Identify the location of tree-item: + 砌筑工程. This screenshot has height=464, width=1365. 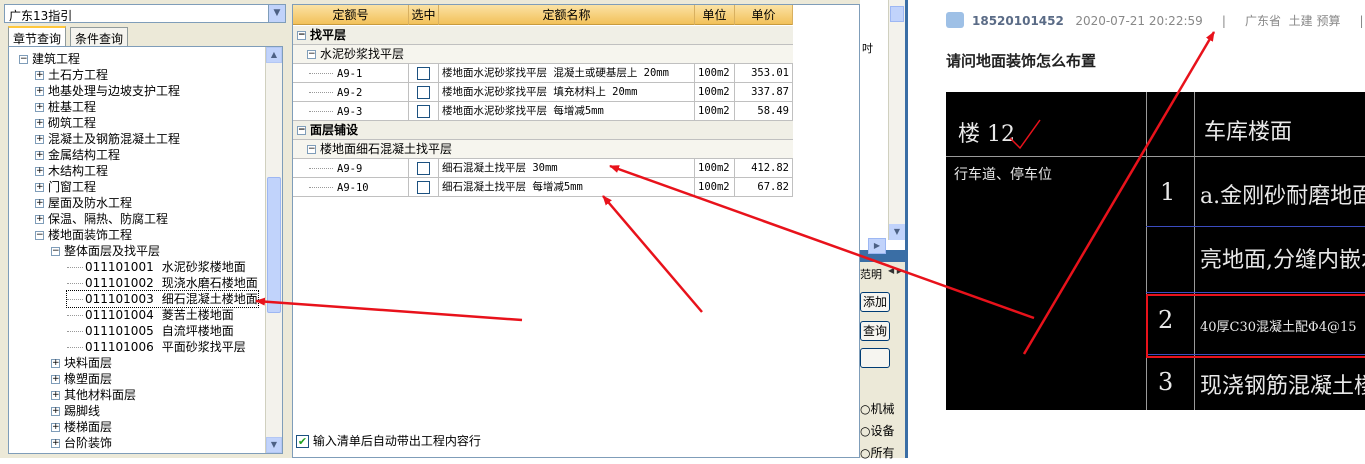
(65, 123).